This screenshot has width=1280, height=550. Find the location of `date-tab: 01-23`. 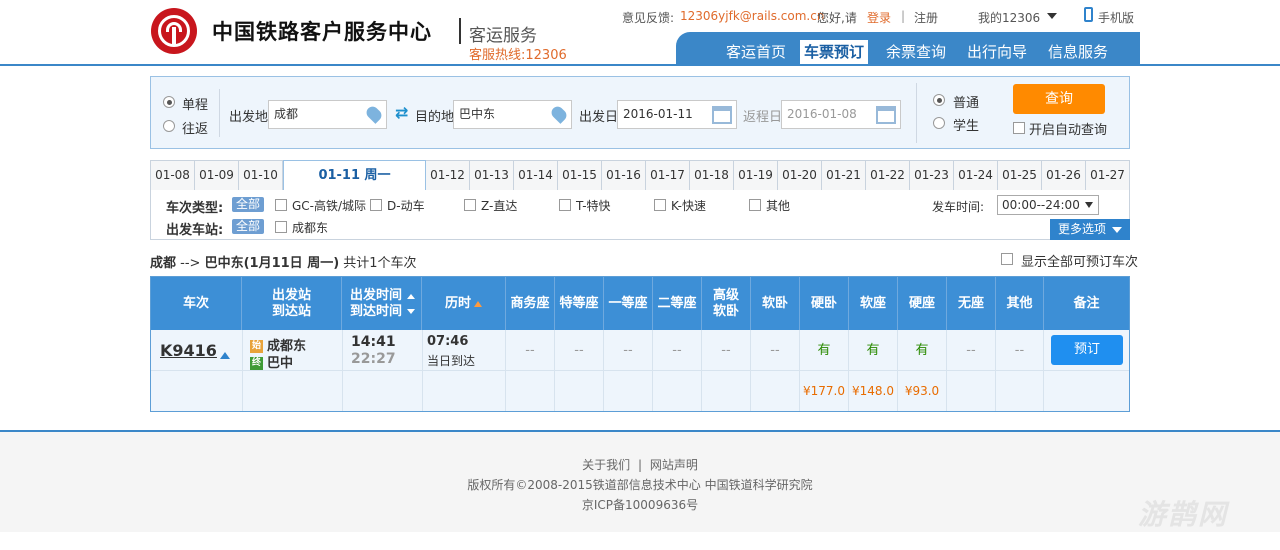

date-tab: 01-23 is located at coordinates (932, 175).